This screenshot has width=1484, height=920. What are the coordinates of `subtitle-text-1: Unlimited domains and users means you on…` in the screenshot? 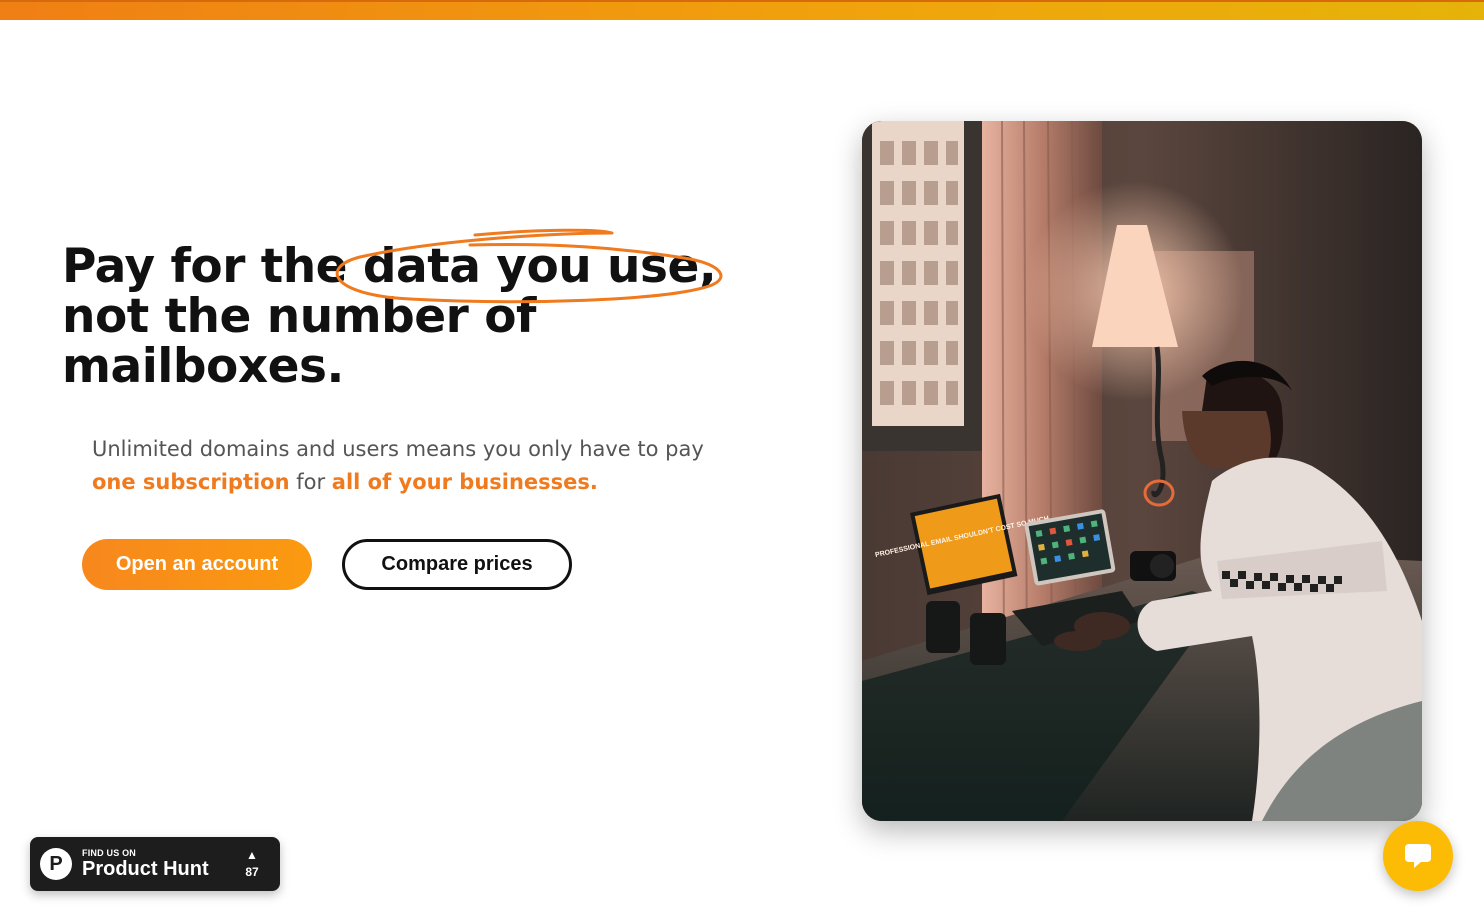 It's located at (398, 449).